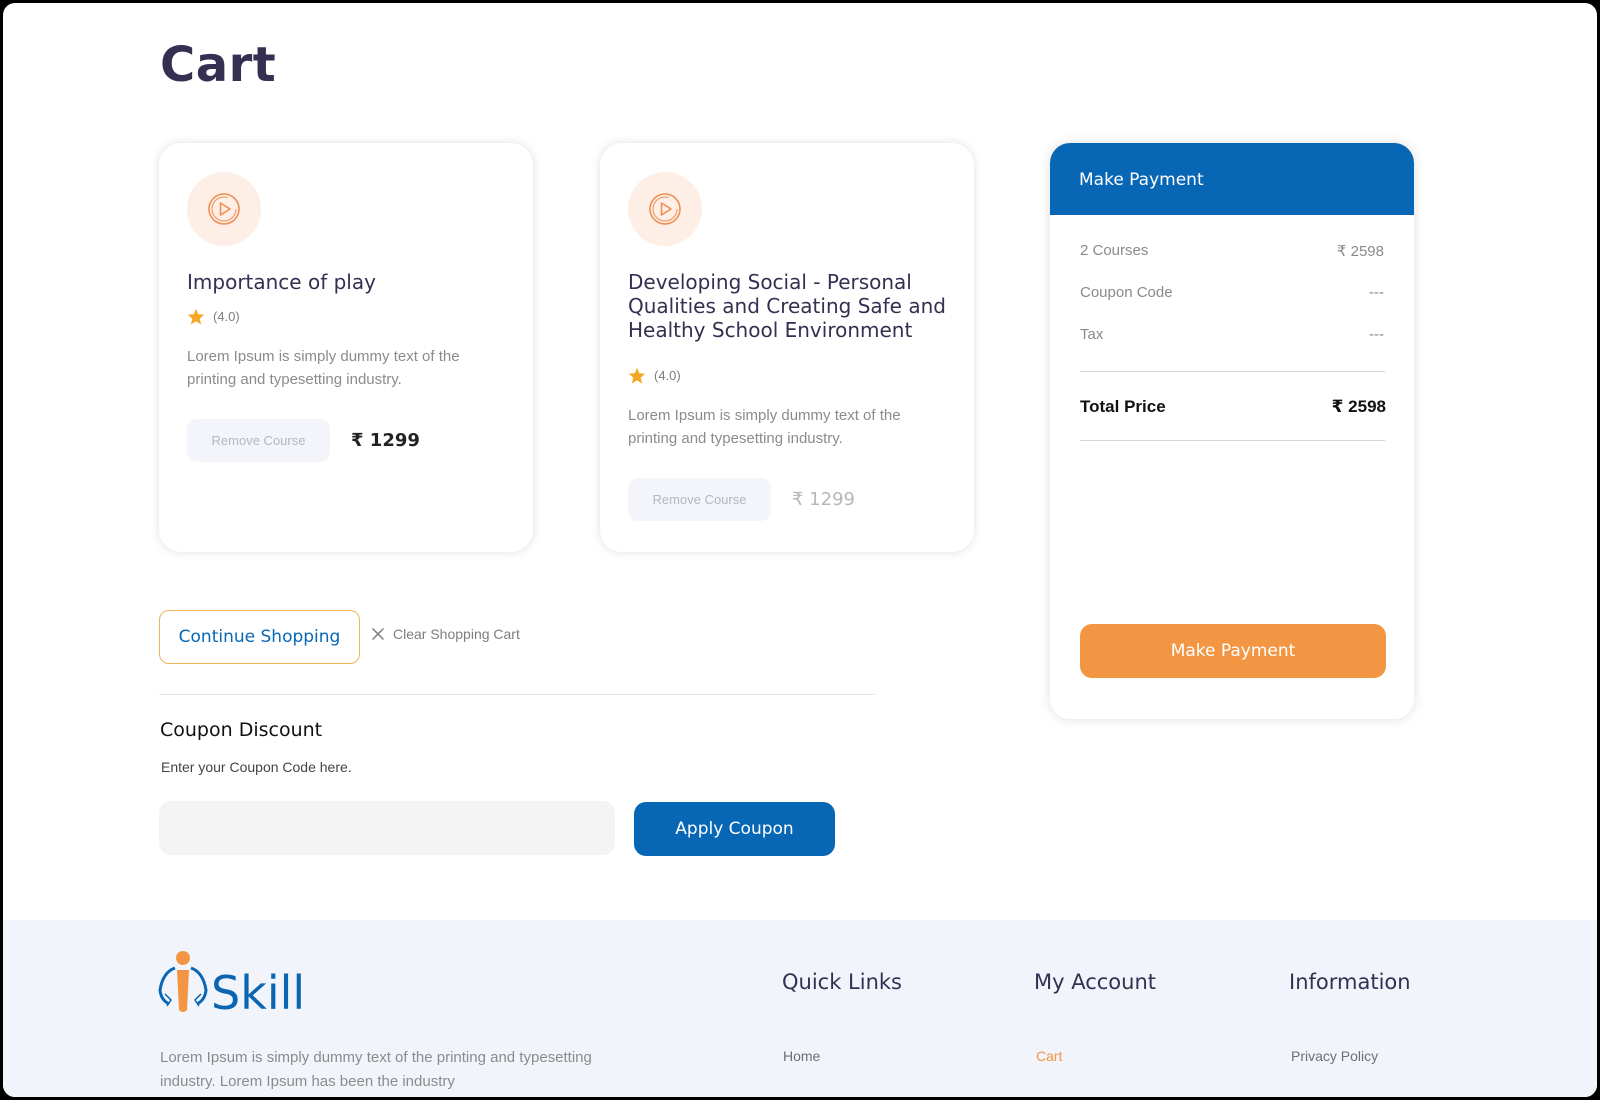 Image resolution: width=1600 pixels, height=1100 pixels. Describe the element at coordinates (1126, 292) in the screenshot. I see `coupon-code-label: Coupon Code` at that location.